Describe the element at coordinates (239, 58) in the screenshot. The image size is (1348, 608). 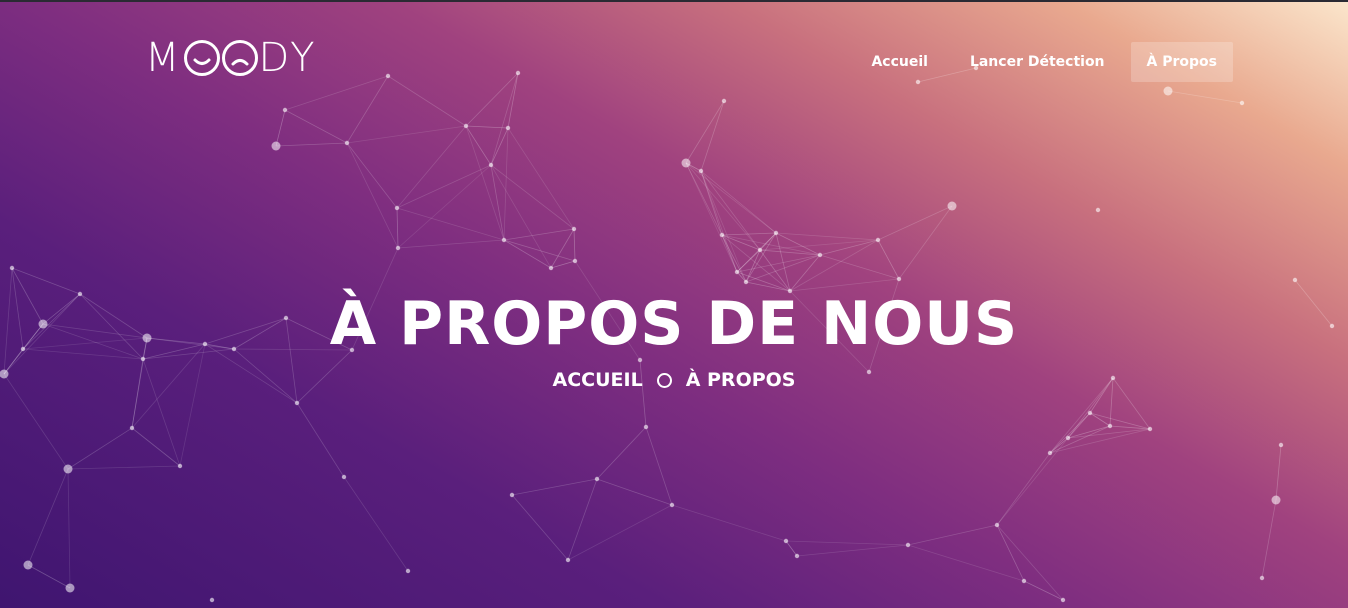
I see `sad-face-icon` at that location.